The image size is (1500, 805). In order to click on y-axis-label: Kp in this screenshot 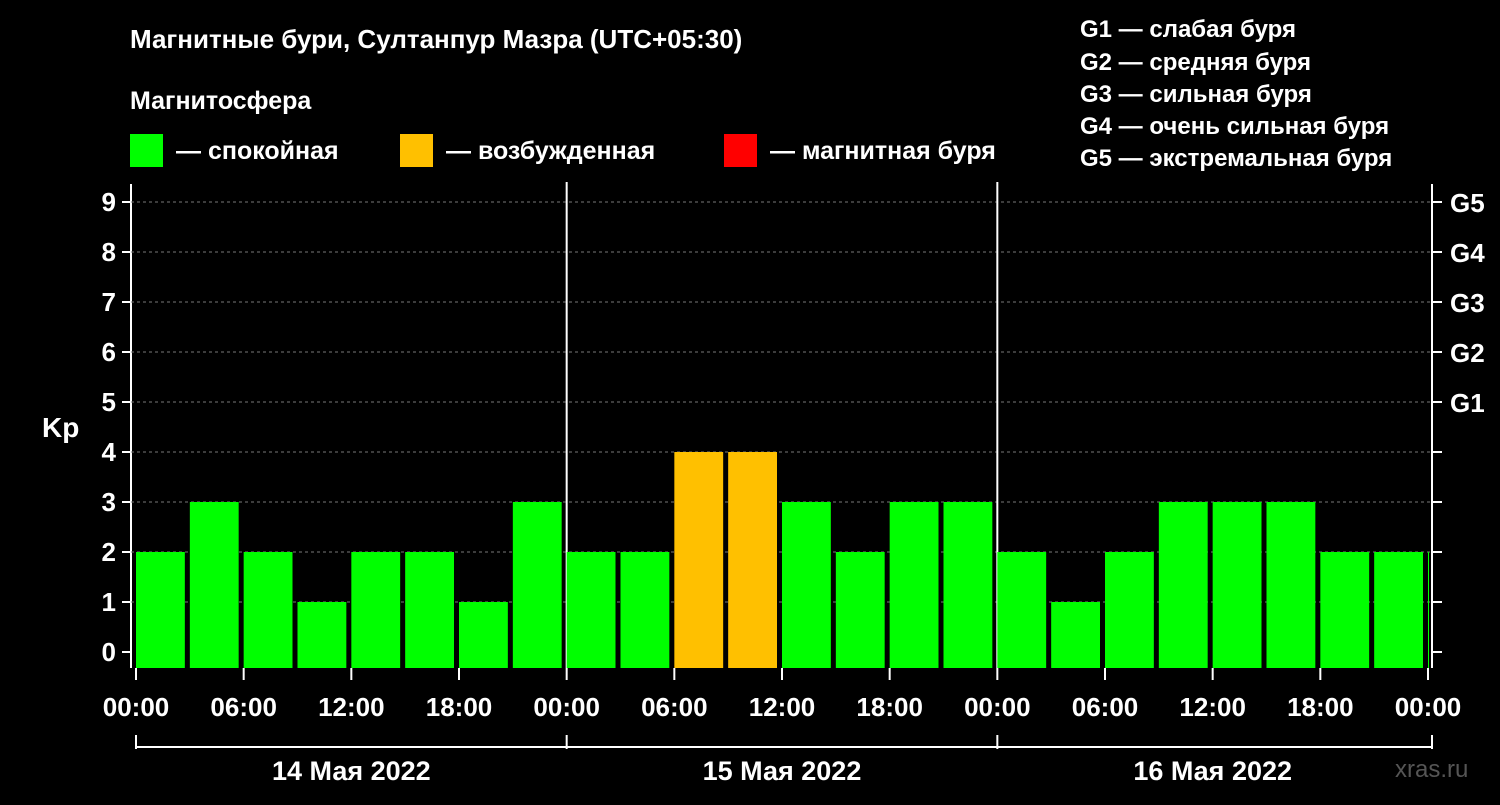, I will do `click(60, 427)`.